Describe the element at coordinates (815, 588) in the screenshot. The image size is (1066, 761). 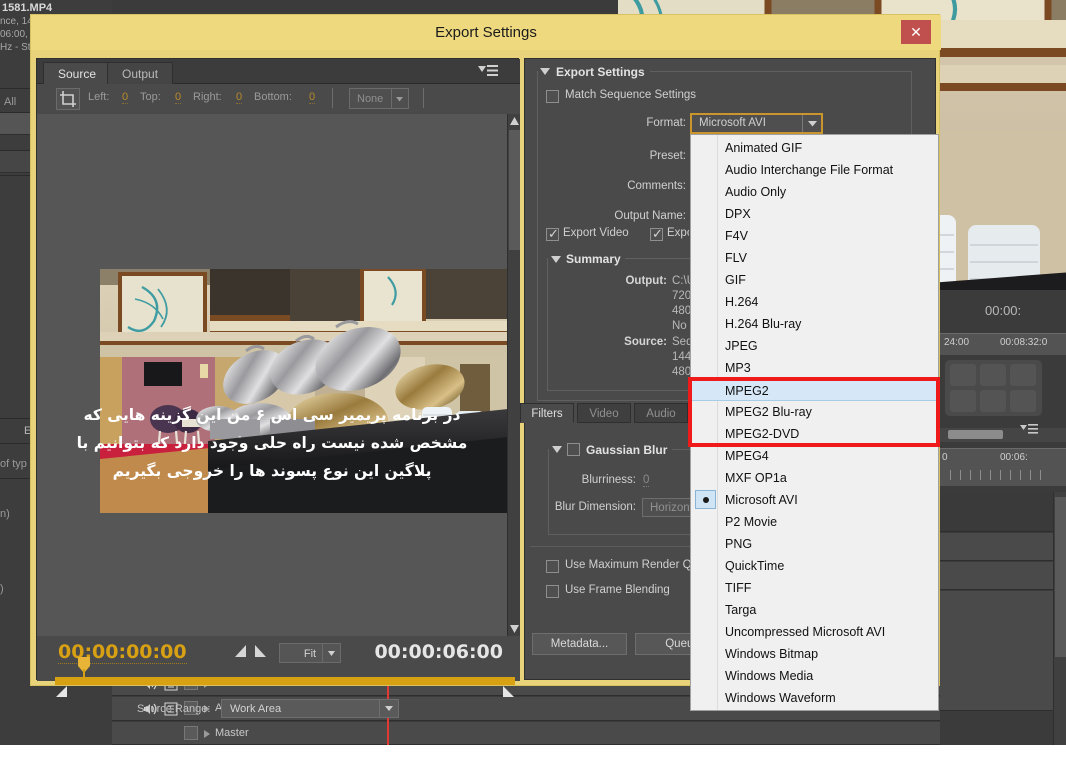
I see `dropdown-item-tiff: TIFF` at that location.